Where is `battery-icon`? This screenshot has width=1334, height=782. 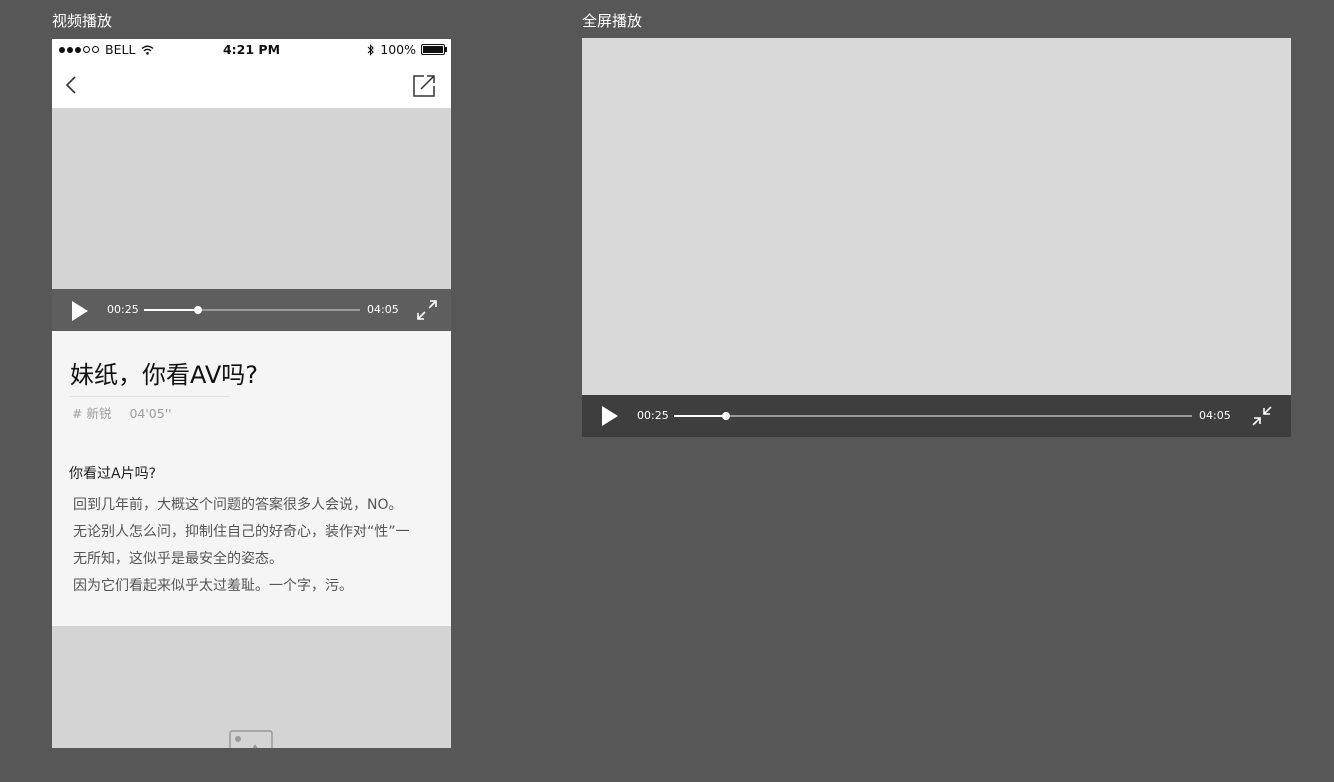 battery-icon is located at coordinates (434, 49).